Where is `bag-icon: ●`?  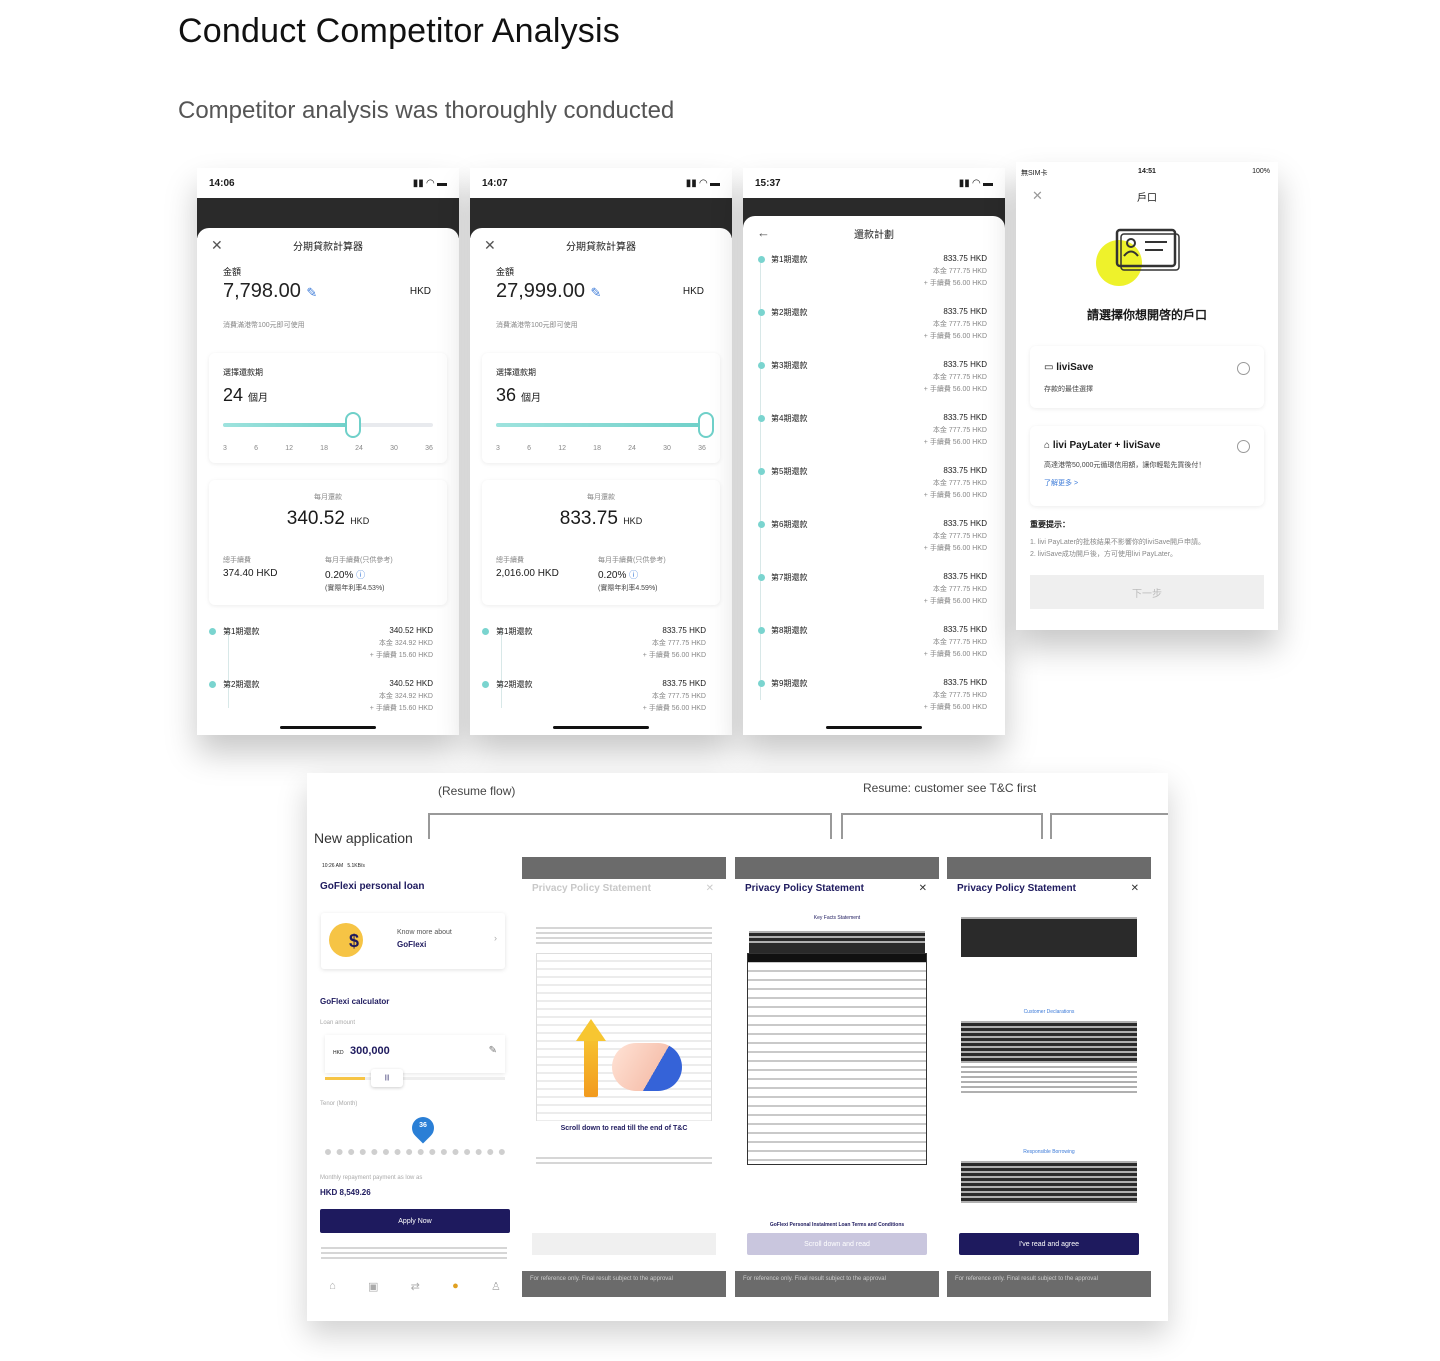
bag-icon: ● is located at coordinates (455, 1286).